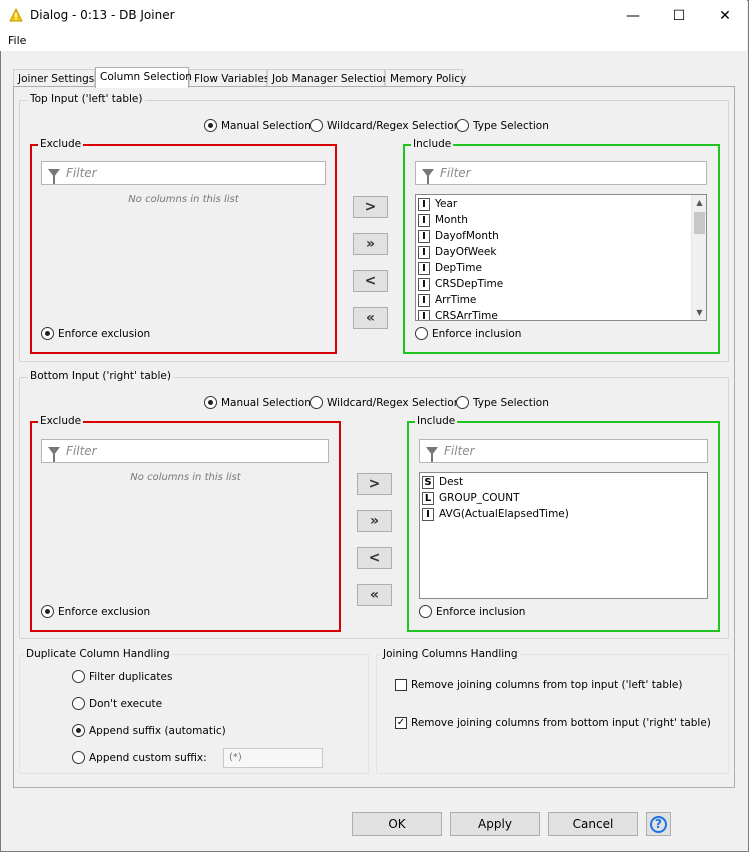 The height and width of the screenshot is (852, 749). Describe the element at coordinates (511, 402) in the screenshot. I see `radio-label: Type Selection` at that location.